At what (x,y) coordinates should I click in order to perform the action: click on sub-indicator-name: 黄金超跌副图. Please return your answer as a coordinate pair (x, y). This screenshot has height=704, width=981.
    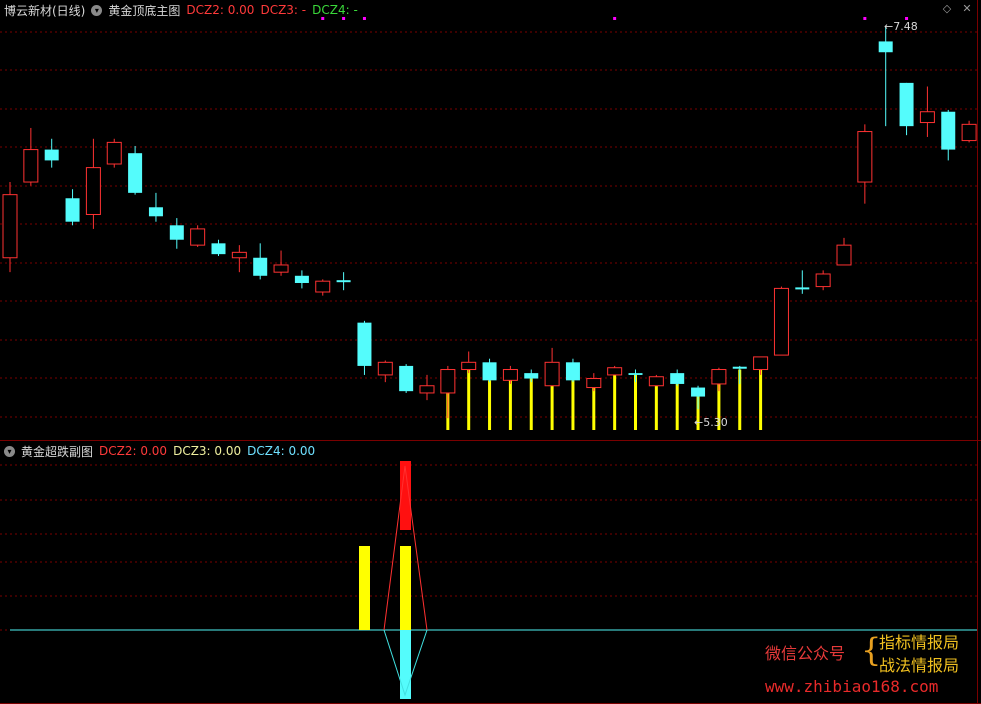
    Looking at the image, I should click on (57, 451).